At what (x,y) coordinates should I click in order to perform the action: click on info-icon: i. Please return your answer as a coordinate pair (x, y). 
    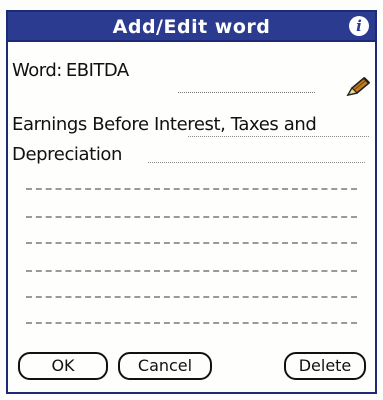
    Looking at the image, I should click on (359, 26).